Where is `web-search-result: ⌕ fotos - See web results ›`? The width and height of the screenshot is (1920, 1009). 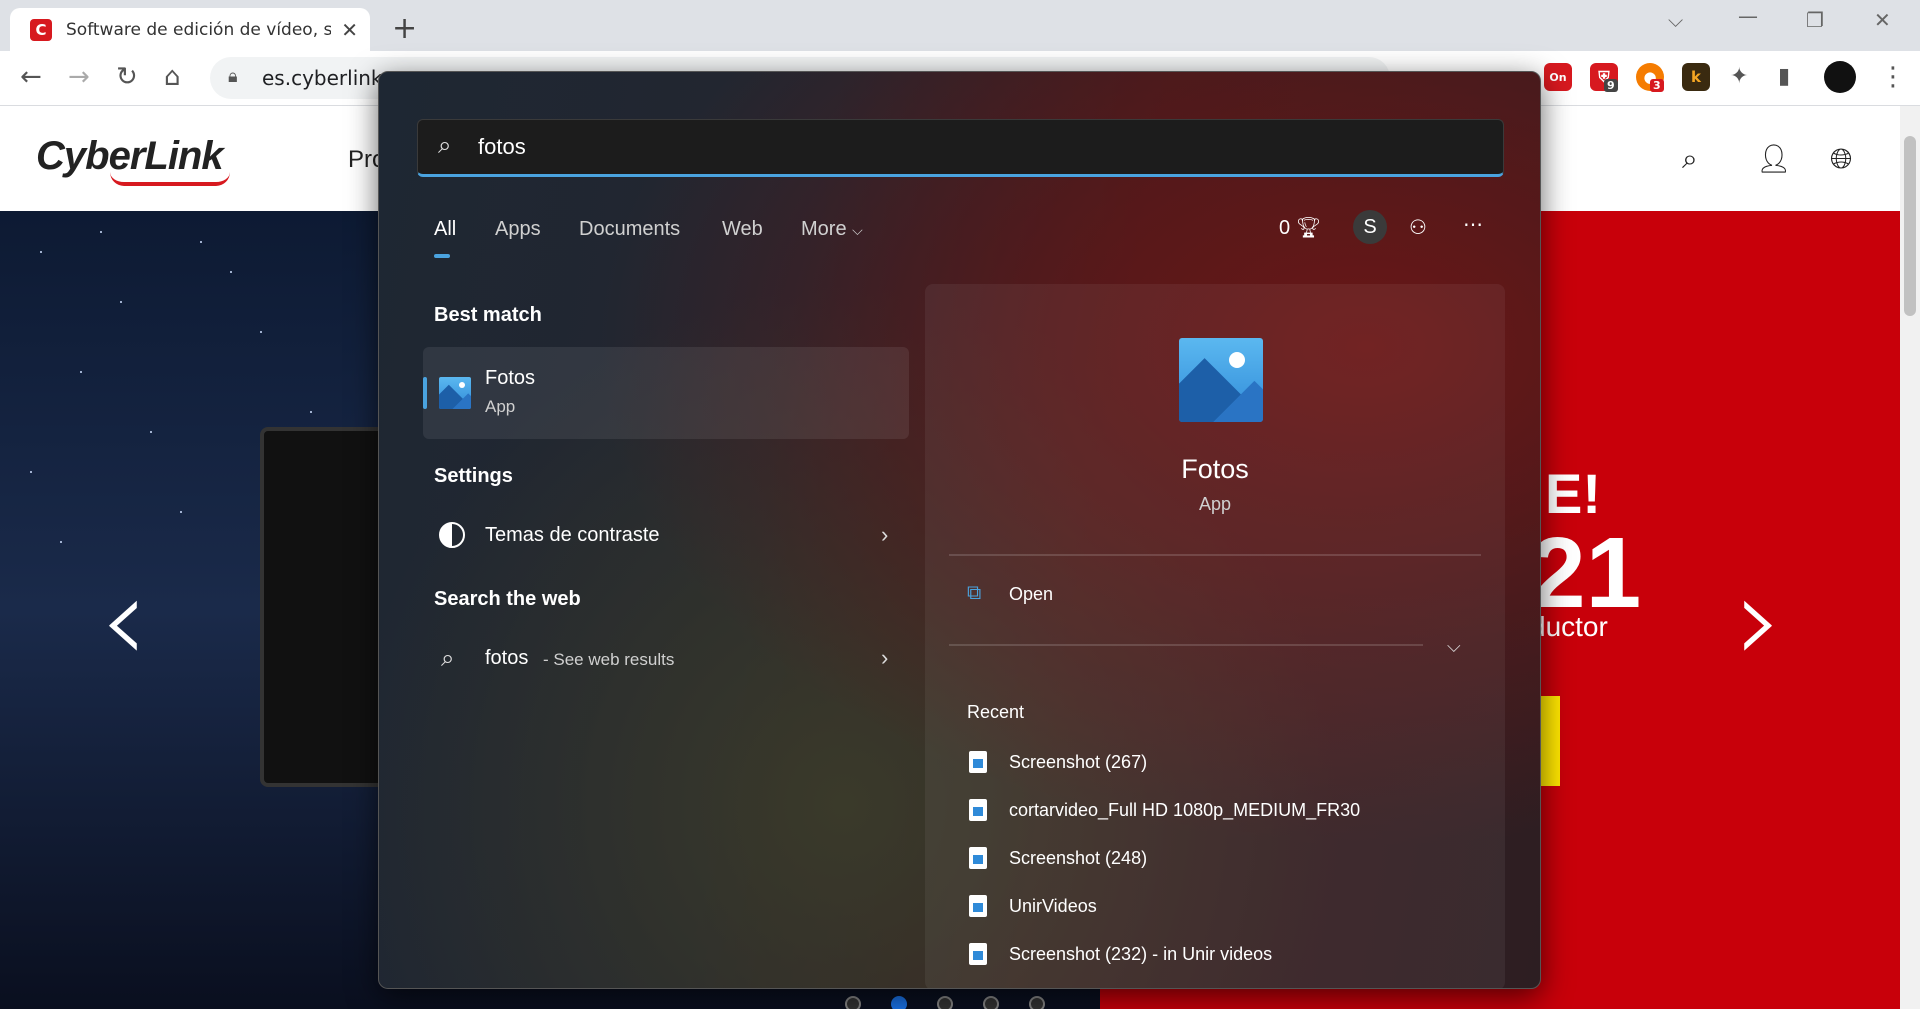
web-search-result: ⌕ fotos - See web results › is located at coordinates (666, 661).